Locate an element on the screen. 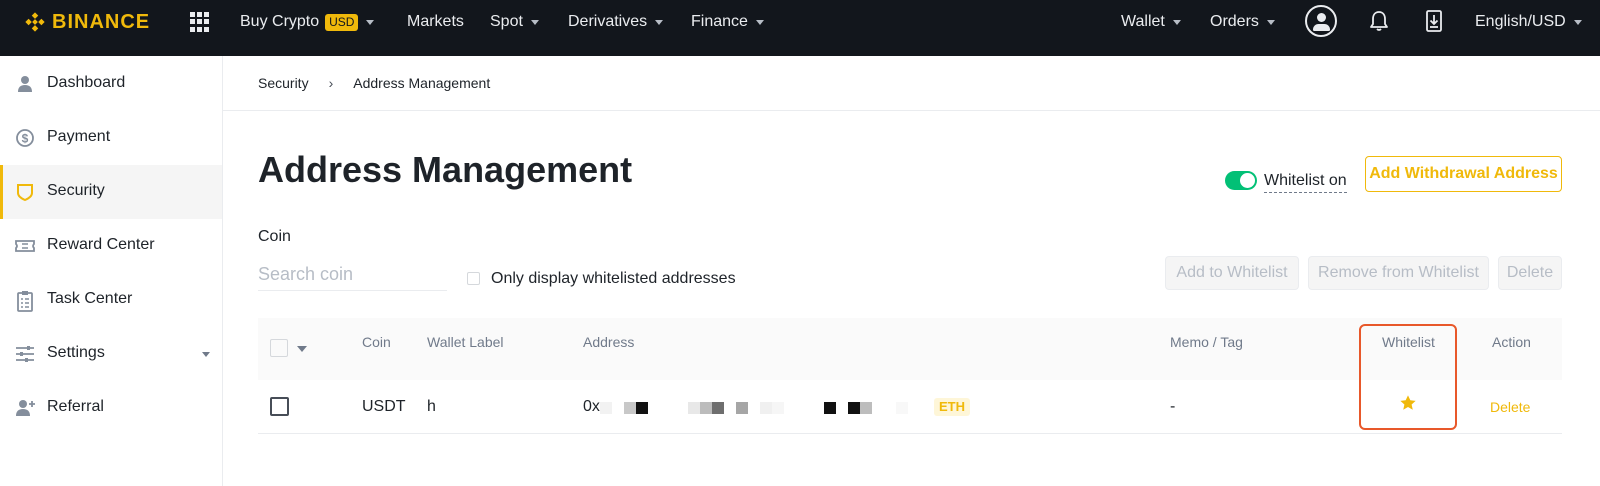 The height and width of the screenshot is (486, 1600). whitelist-column-highlight is located at coordinates (1408, 377).